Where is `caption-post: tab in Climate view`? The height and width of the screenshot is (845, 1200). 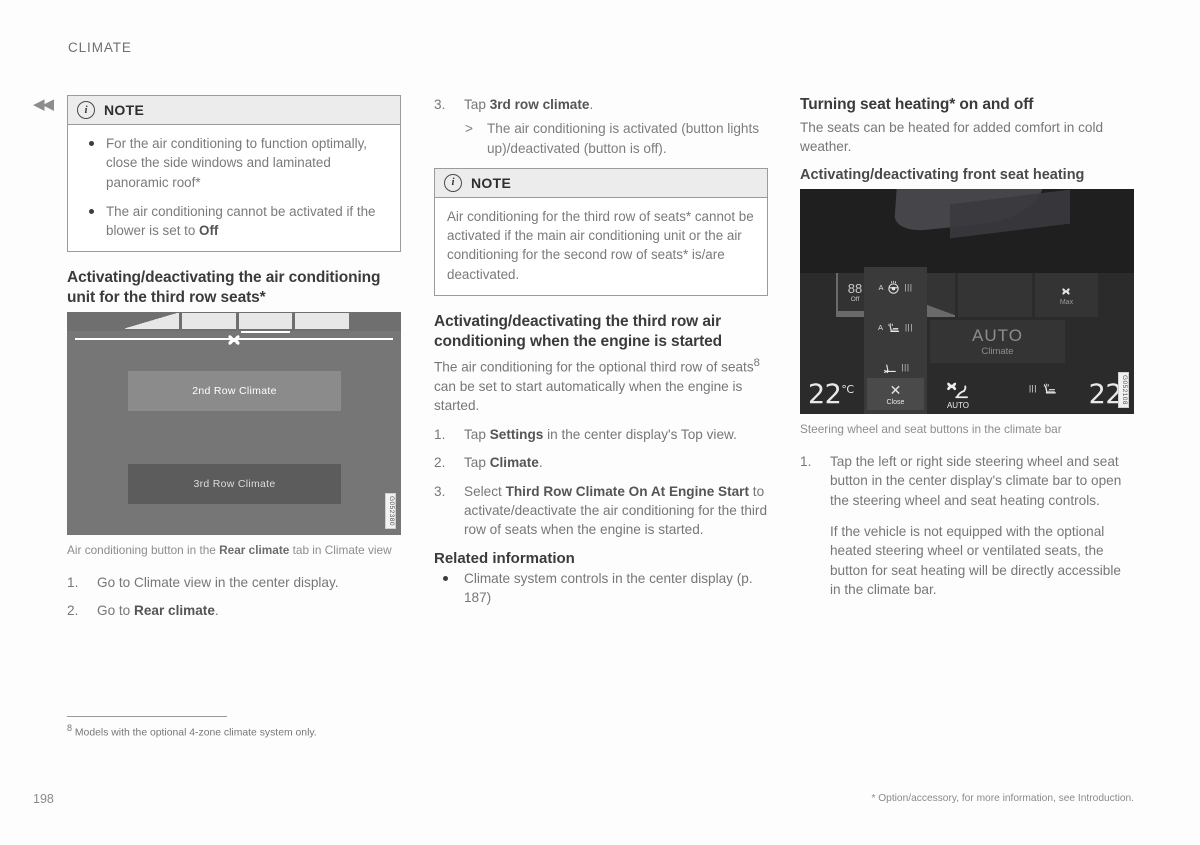
caption-post: tab in Climate view is located at coordinates (340, 550).